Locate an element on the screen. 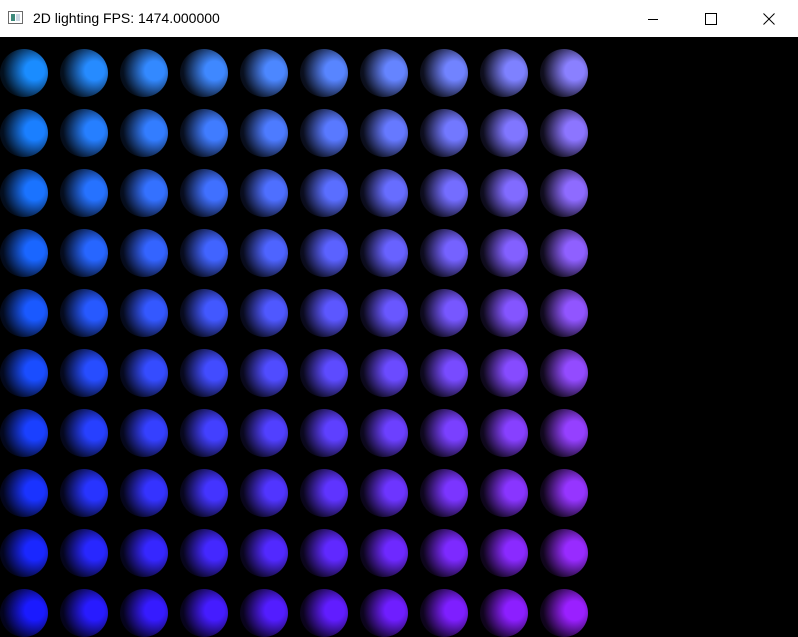 This screenshot has width=798, height=637. app-window-icon is located at coordinates (15, 17).